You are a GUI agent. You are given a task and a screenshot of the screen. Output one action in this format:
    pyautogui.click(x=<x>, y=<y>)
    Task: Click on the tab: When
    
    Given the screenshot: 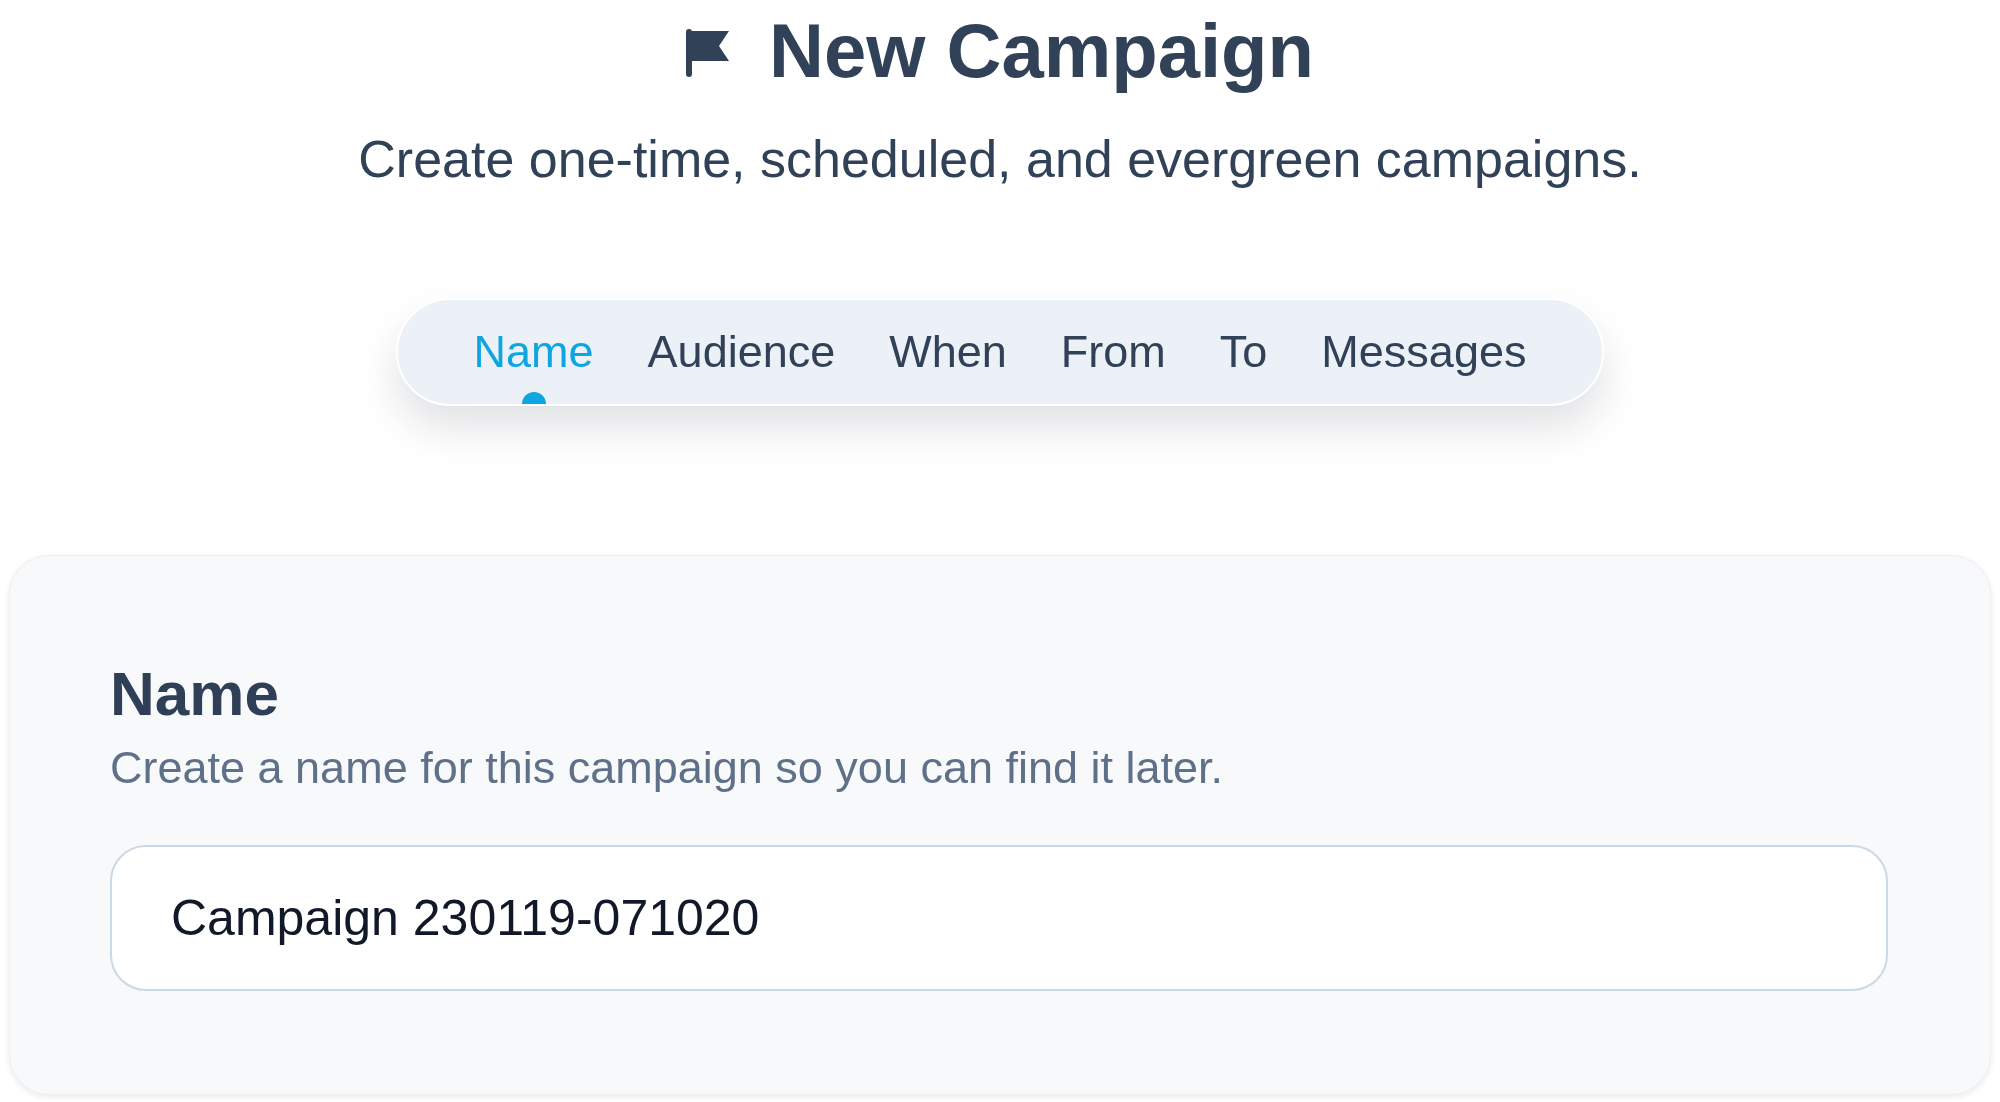 What is the action you would take?
    pyautogui.click(x=948, y=352)
    